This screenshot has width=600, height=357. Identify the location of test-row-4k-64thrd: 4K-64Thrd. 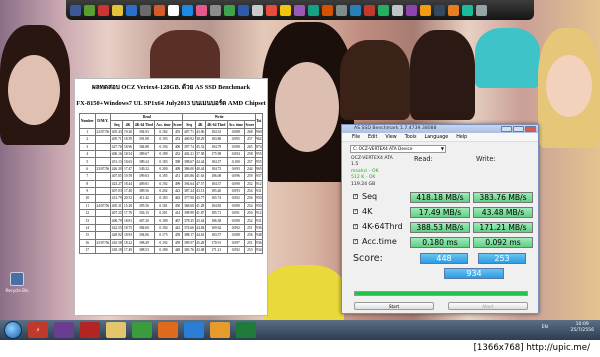
(378, 226).